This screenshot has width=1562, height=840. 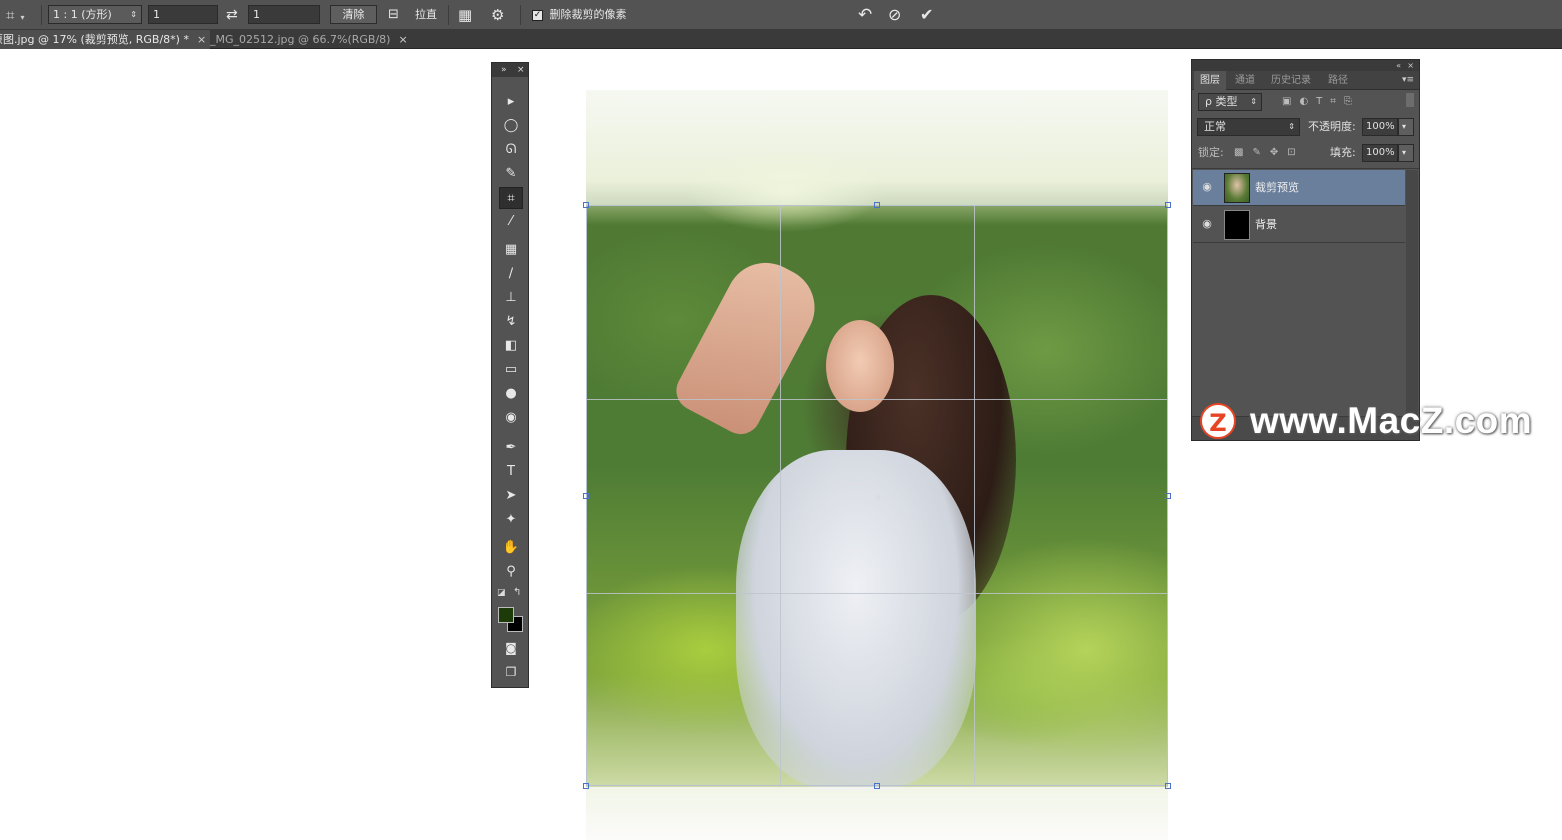 I want to click on layers-scrollbar, so click(x=1412, y=293).